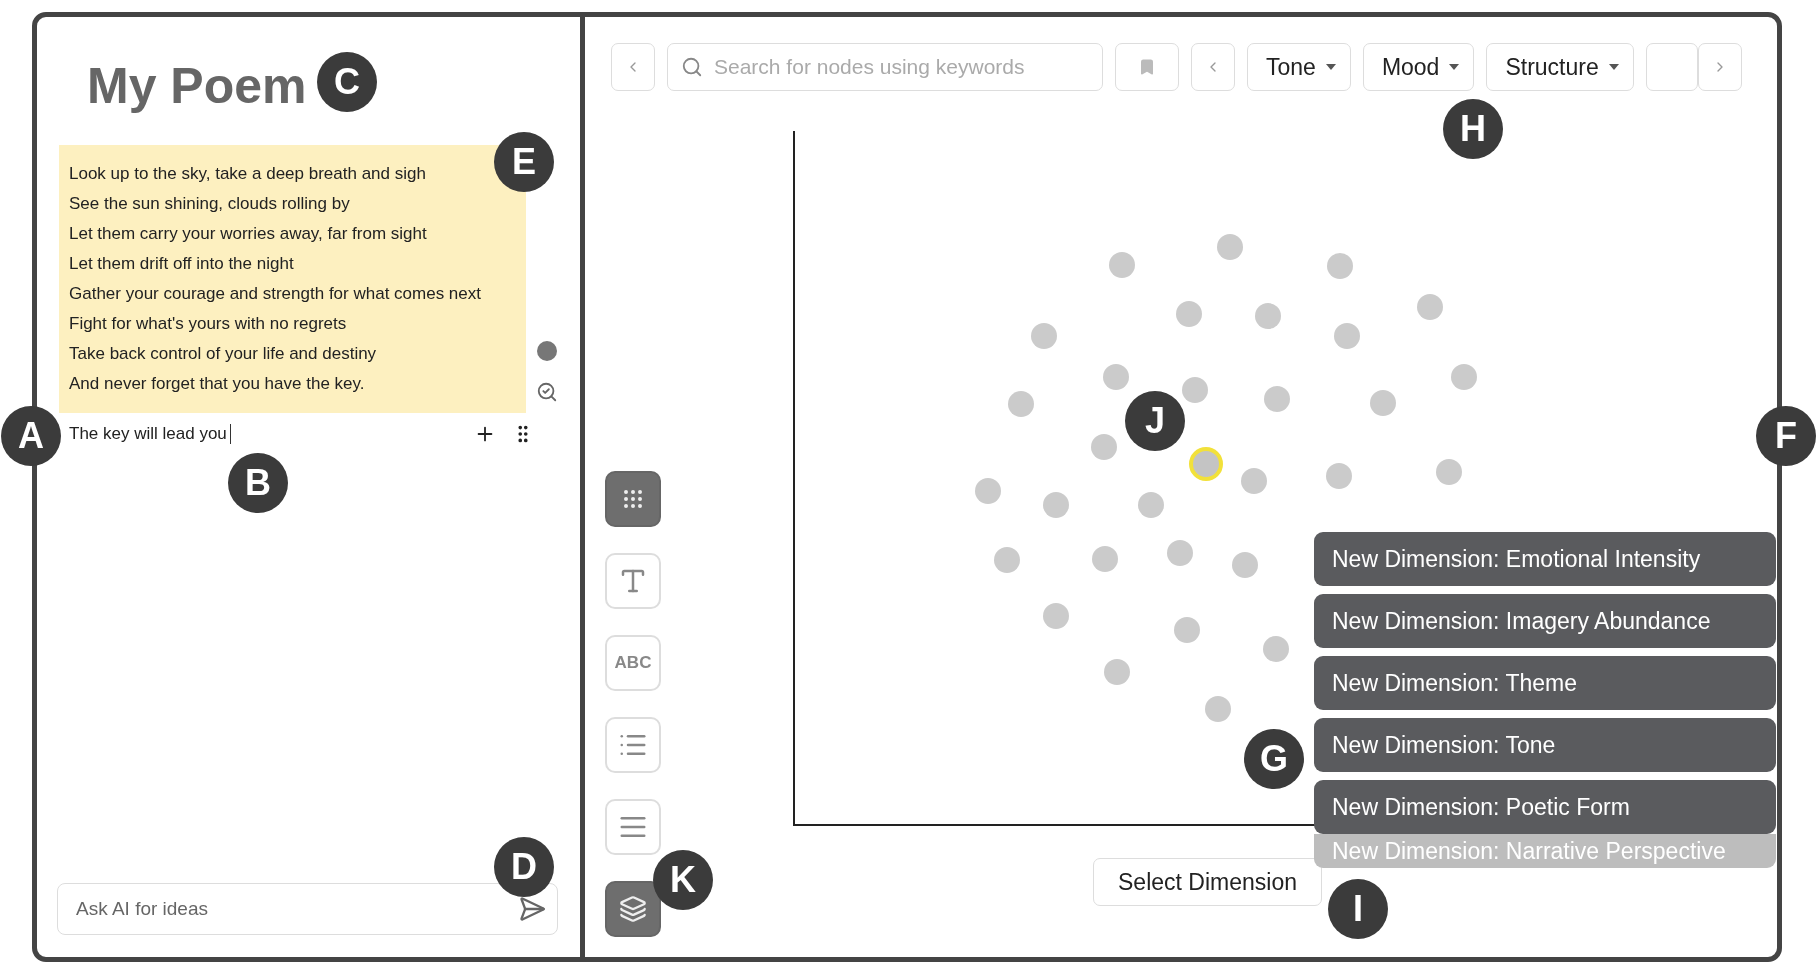  What do you see at coordinates (633, 581) in the screenshot?
I see `text-tool-button` at bounding box center [633, 581].